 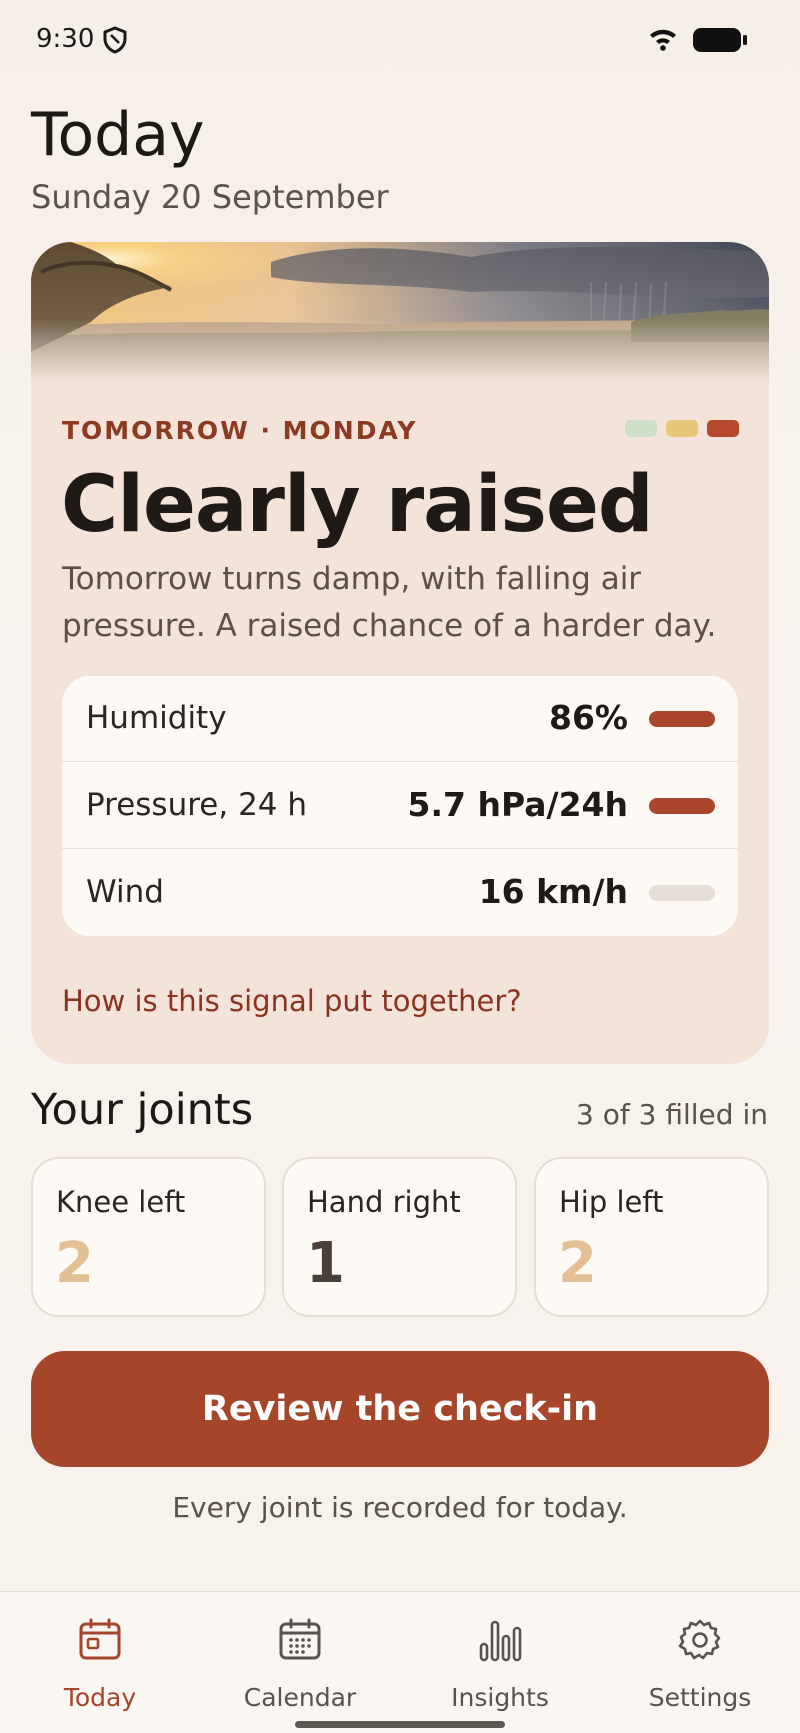 I want to click on metric-row-pressure: Pressure, 24 h 5.7 hPa/24h, so click(x=400, y=806).